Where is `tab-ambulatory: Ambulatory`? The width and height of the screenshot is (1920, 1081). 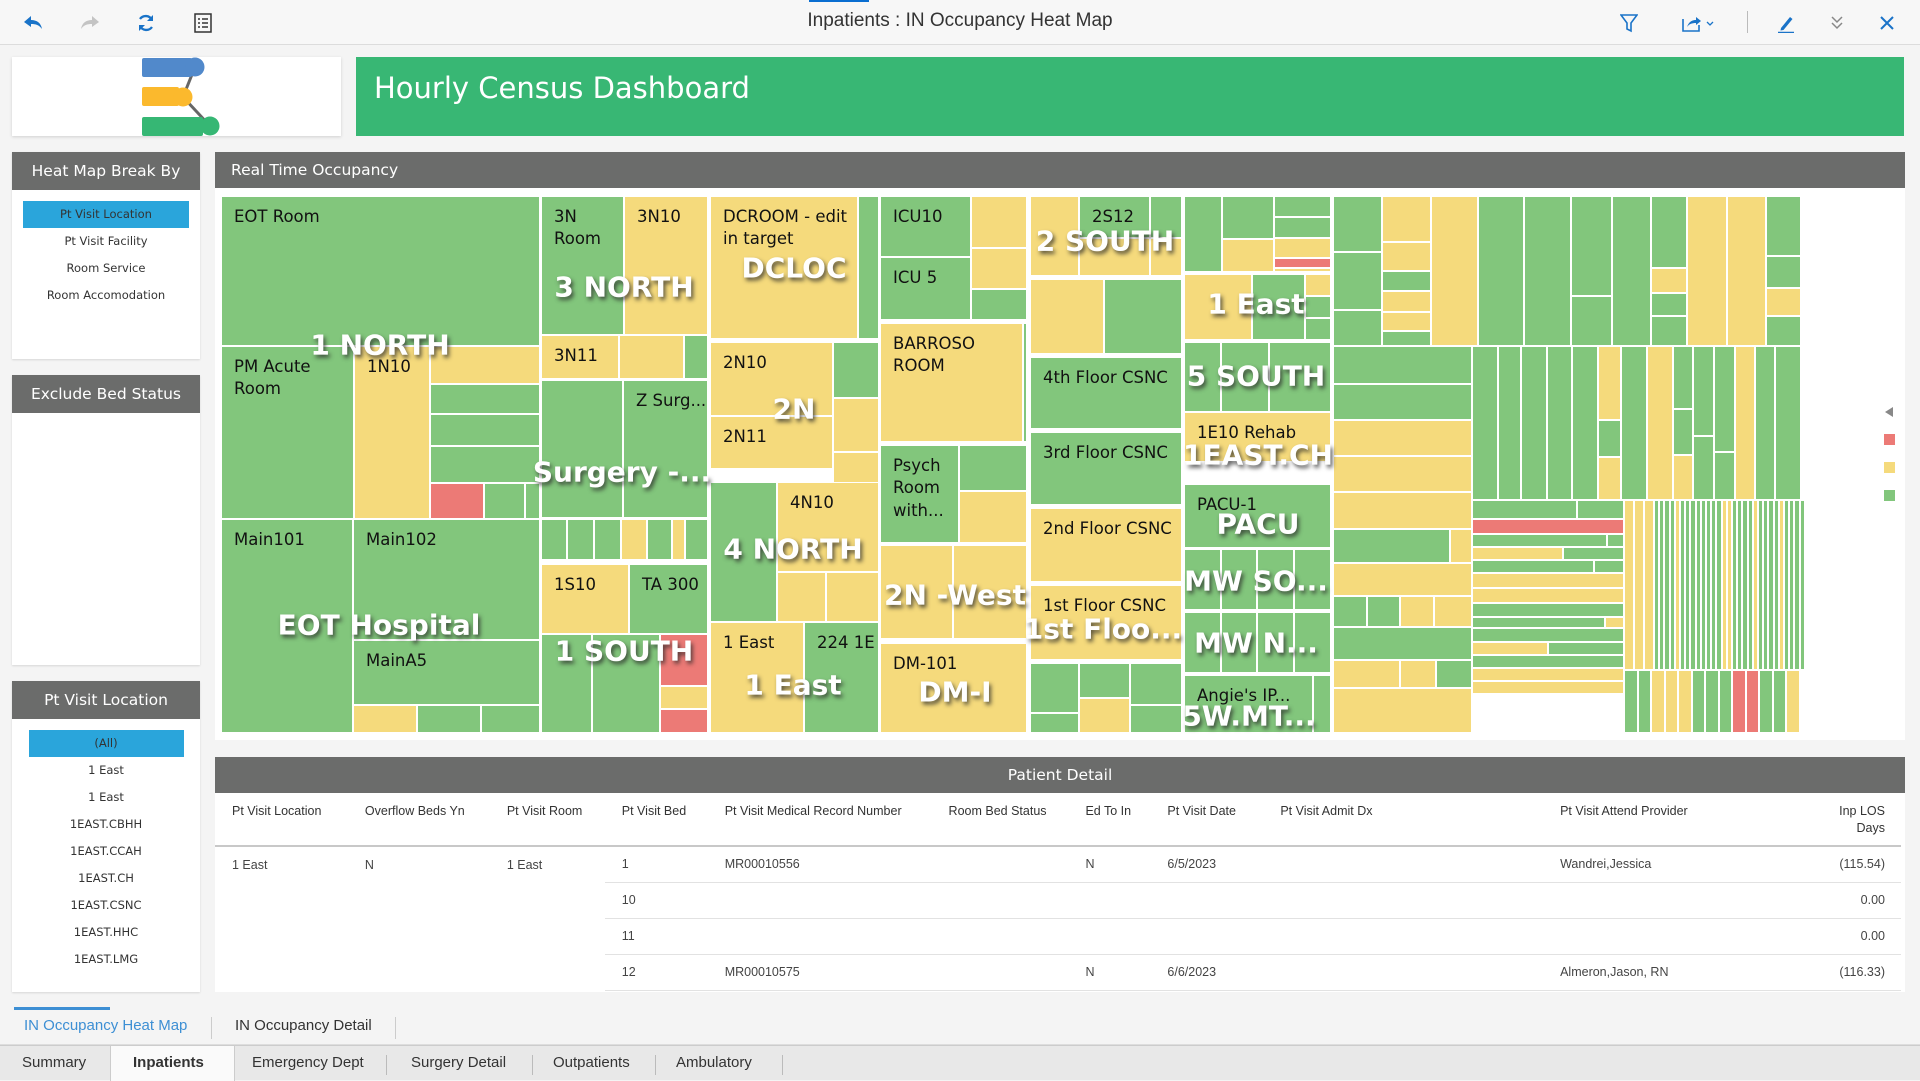 tab-ambulatory: Ambulatory is located at coordinates (714, 1063).